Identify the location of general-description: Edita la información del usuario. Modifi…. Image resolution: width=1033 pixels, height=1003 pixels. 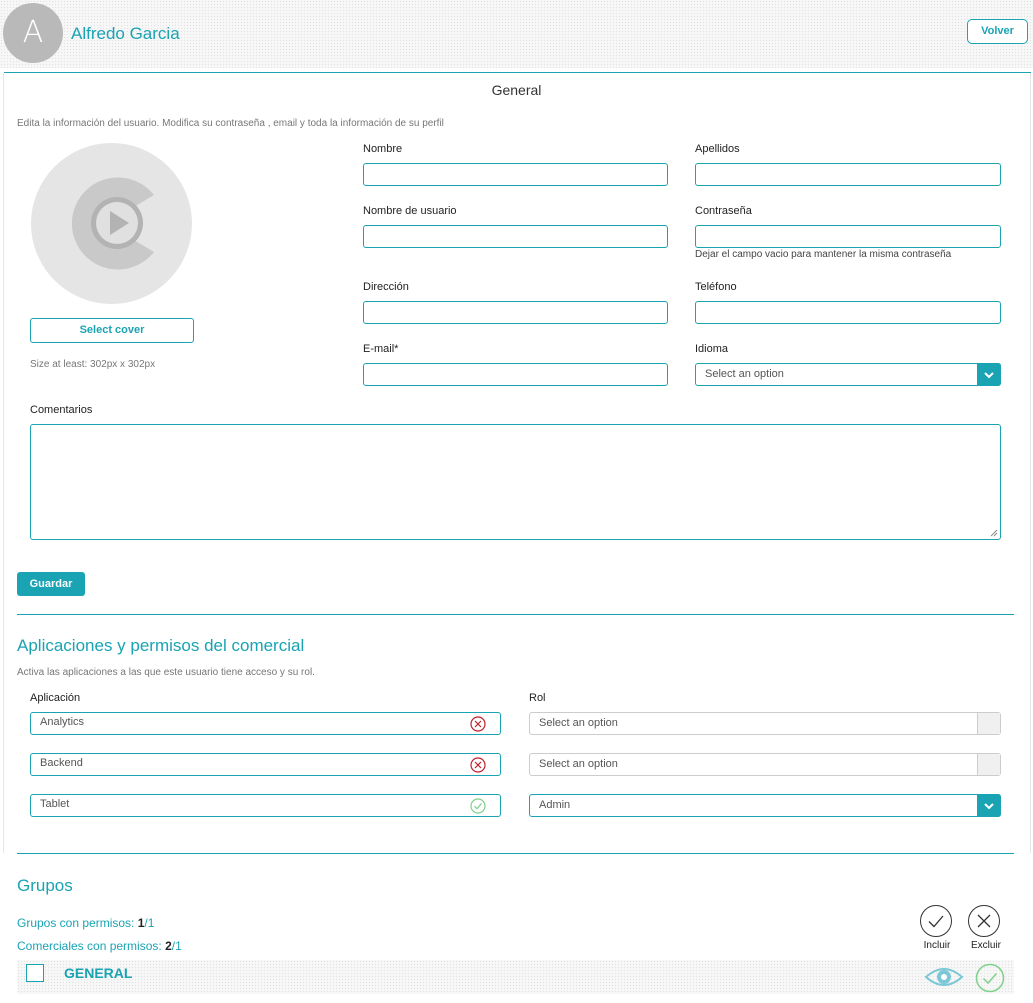
(230, 123).